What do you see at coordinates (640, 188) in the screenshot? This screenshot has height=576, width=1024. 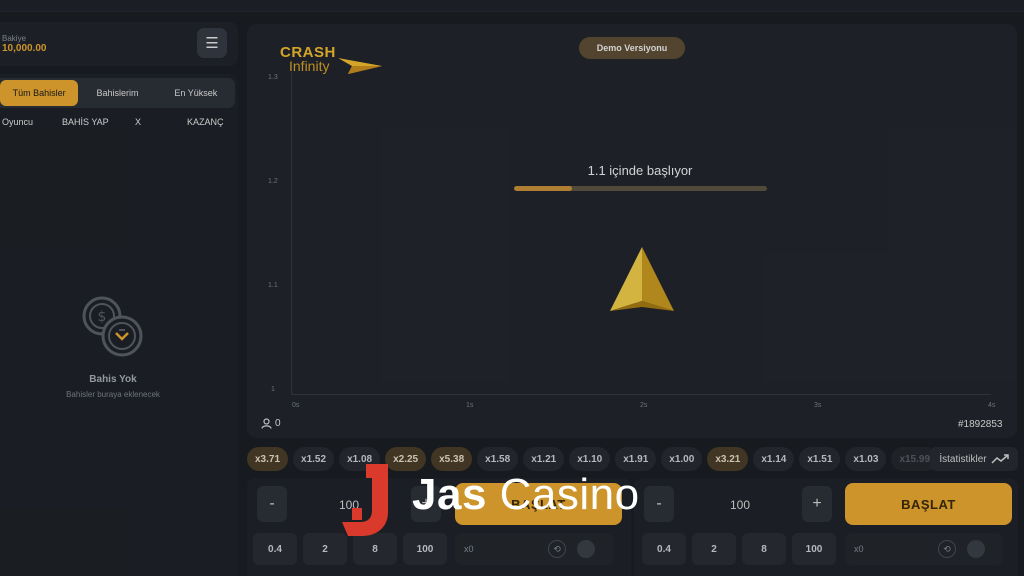 I see `countdown-progress-bar` at bounding box center [640, 188].